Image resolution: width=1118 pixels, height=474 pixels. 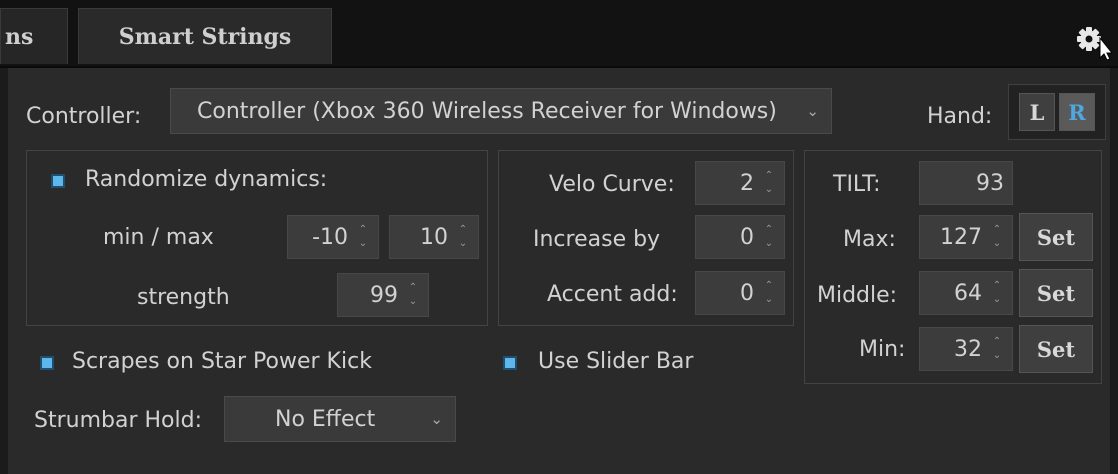 What do you see at coordinates (206, 179) in the screenshot?
I see `randomize-label: Randomize dynamics:` at bounding box center [206, 179].